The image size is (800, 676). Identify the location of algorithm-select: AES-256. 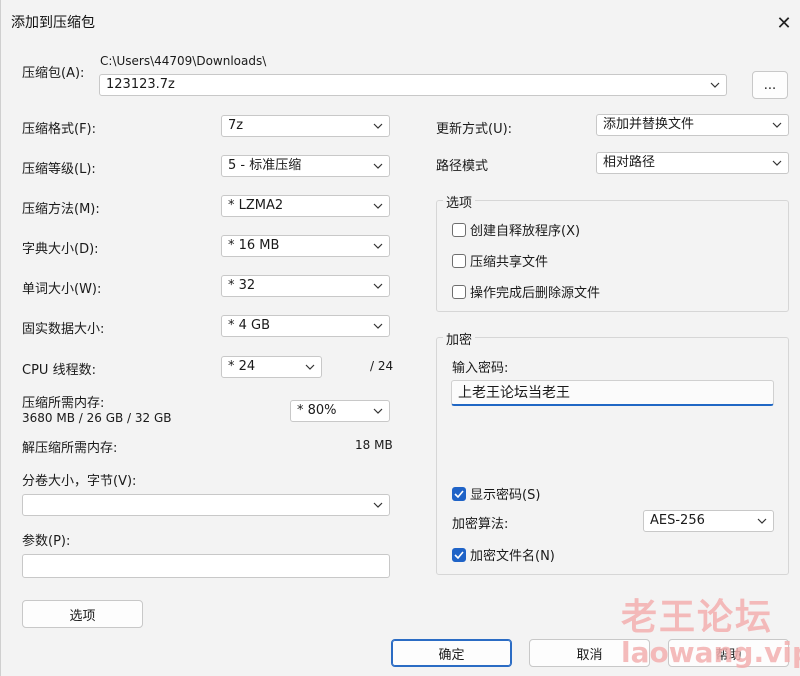
(708, 521).